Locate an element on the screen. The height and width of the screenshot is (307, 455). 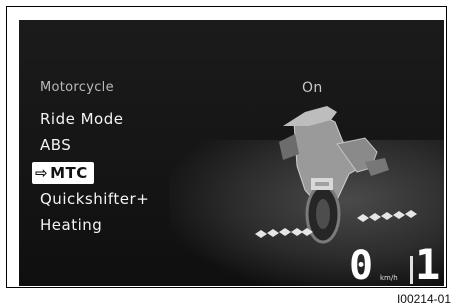
menu-item-label: Heating is located at coordinates (71, 225).